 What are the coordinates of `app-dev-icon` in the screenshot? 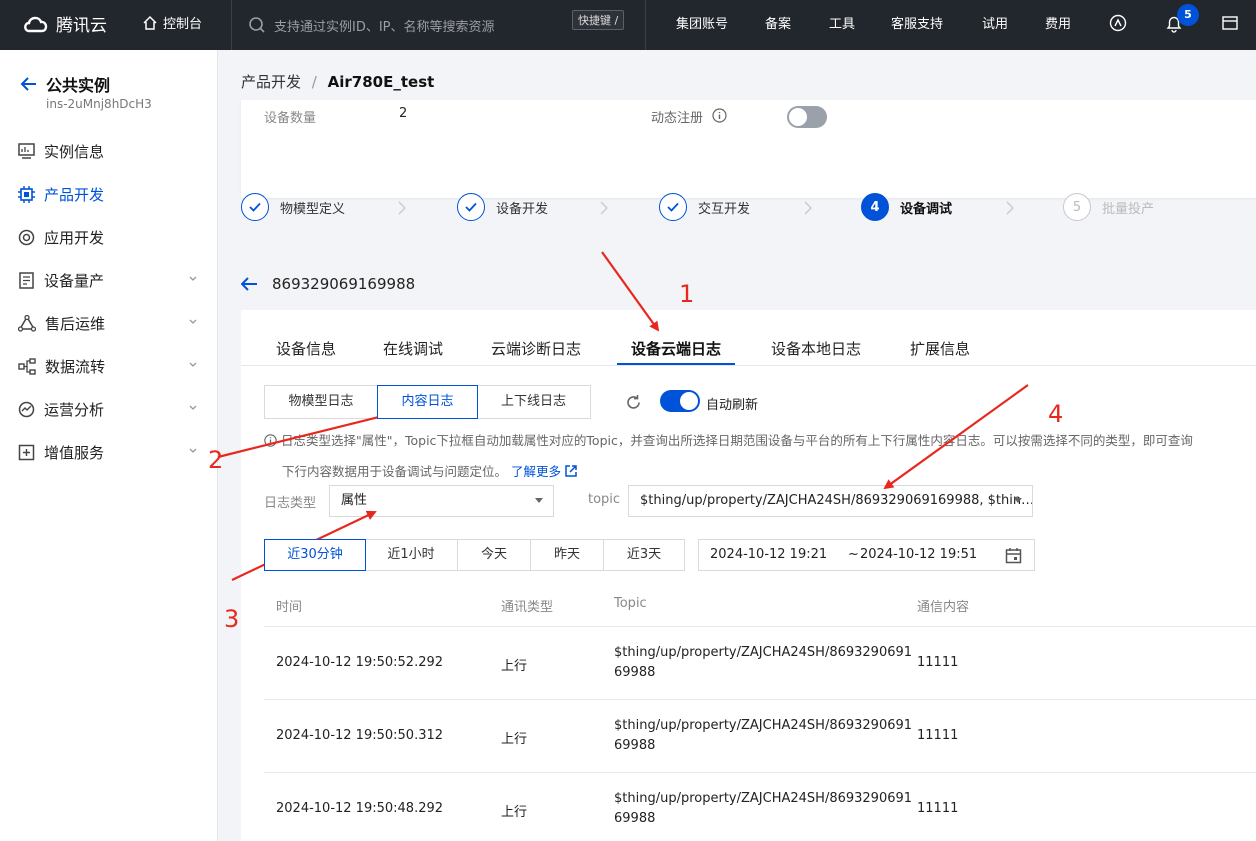 It's located at (26, 237).